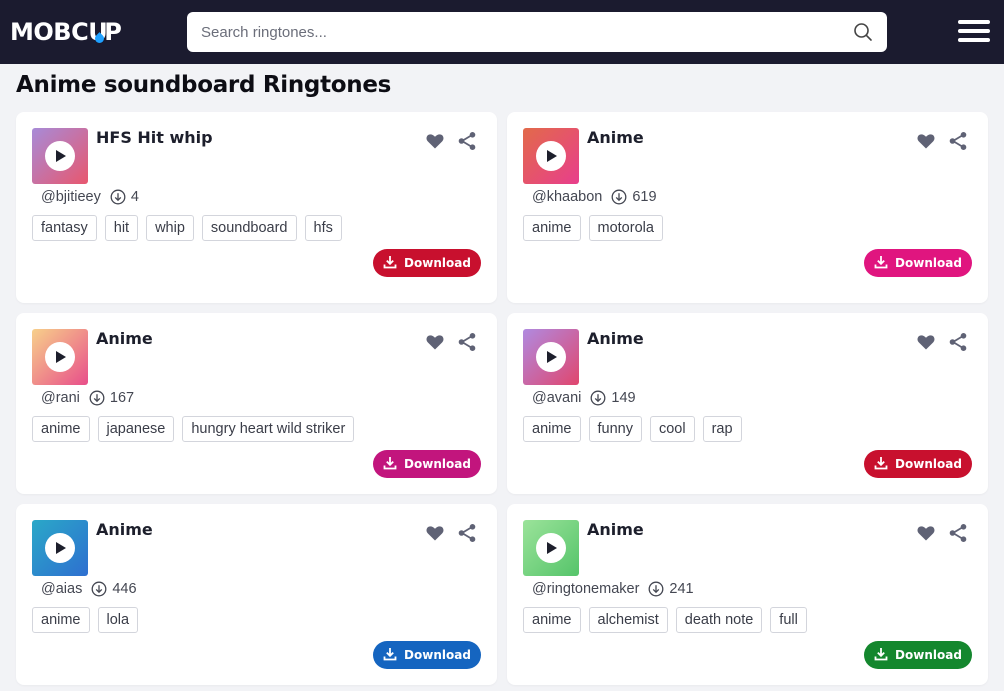  I want to click on tag-list: anime japanese hungry heart wild striker, so click(193, 429).